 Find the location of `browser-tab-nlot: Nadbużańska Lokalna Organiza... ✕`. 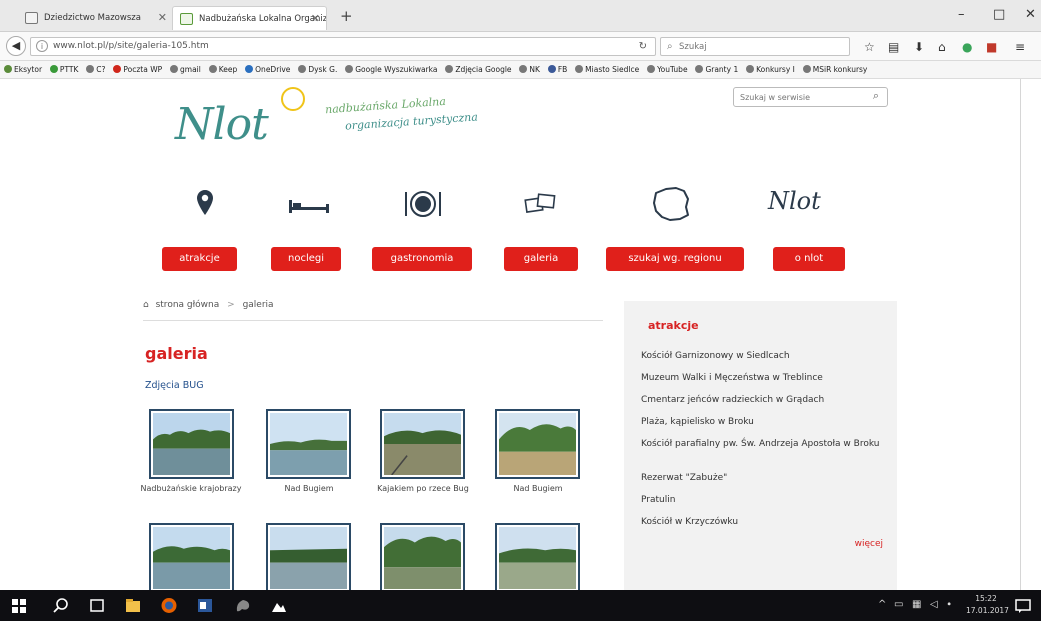

browser-tab-nlot: Nadbużańska Lokalna Organiza... ✕ is located at coordinates (249, 18).